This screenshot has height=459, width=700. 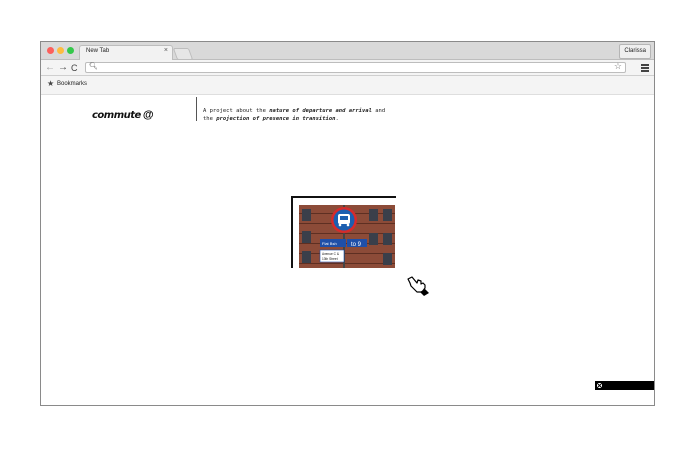 I want to click on street-sign-illustration: Flat Bsh to 9 Avenue C & 13th Street, so click(x=347, y=236).